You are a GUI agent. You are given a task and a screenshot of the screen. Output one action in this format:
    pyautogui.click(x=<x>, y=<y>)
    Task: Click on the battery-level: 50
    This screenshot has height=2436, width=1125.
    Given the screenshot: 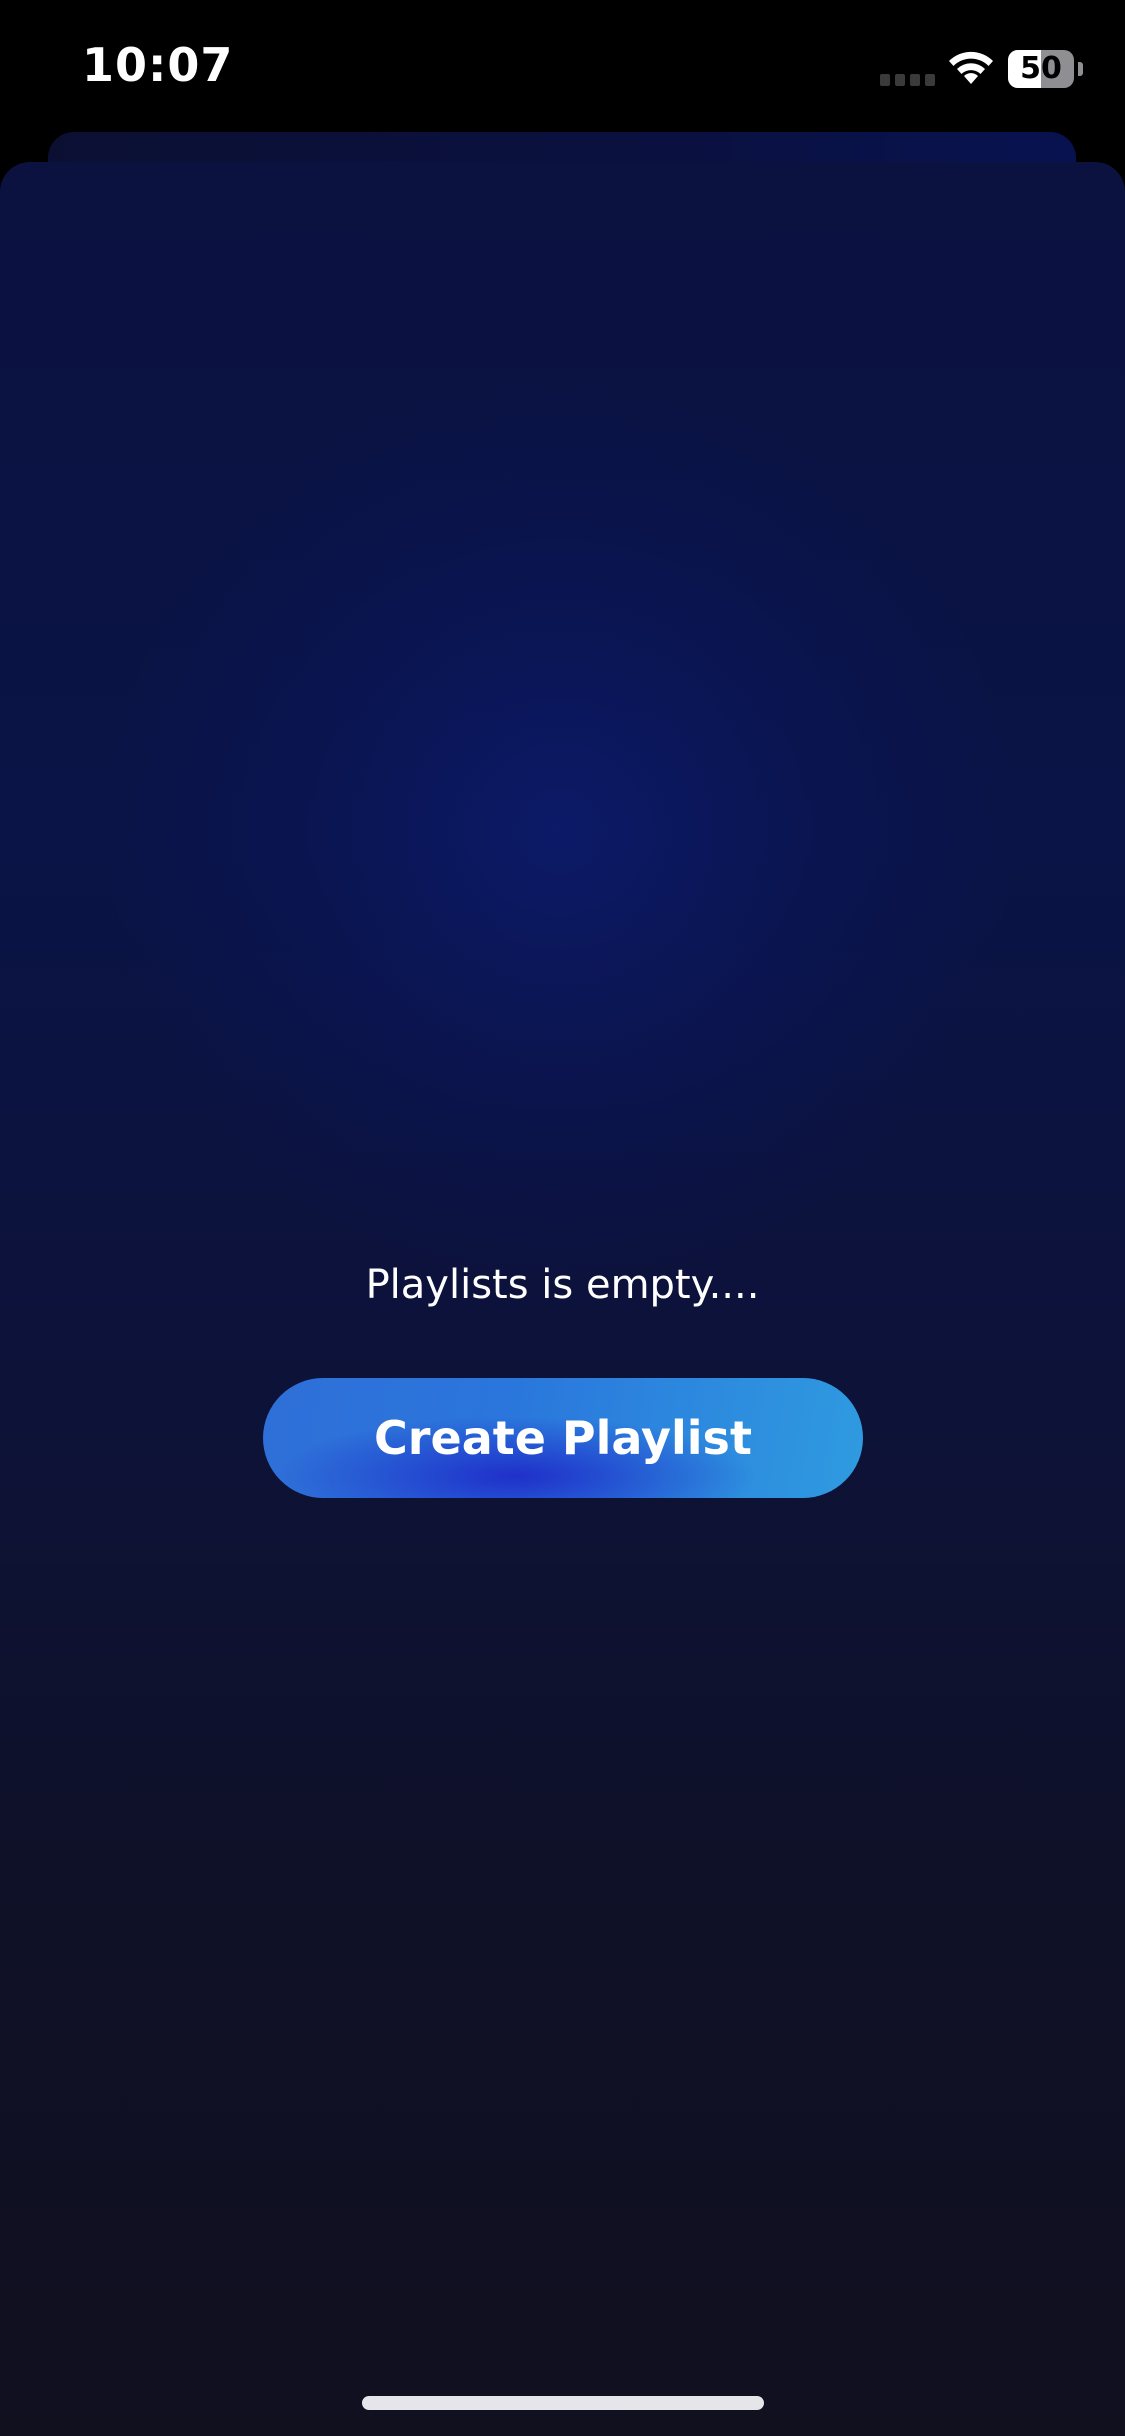 What is the action you would take?
    pyautogui.click(x=1041, y=68)
    